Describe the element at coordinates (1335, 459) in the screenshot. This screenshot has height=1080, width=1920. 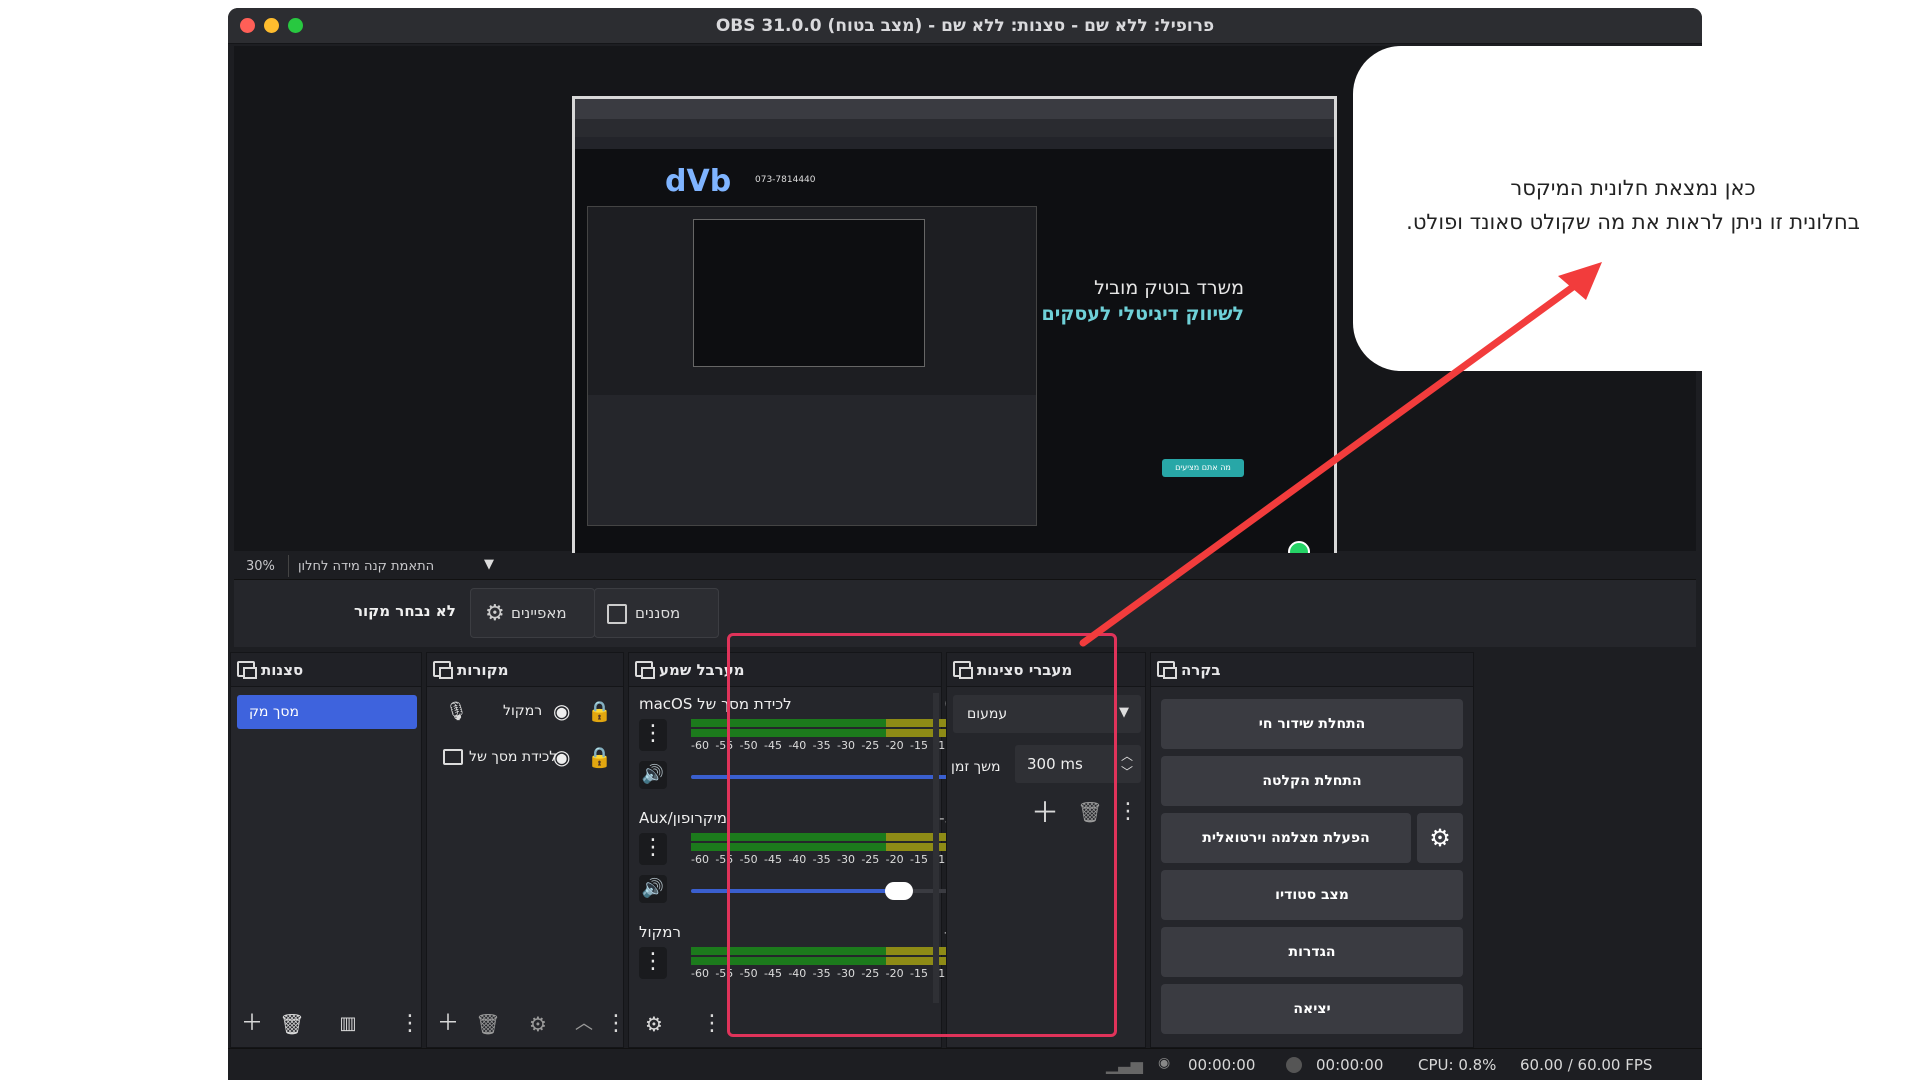
I see `arrow-line` at that location.